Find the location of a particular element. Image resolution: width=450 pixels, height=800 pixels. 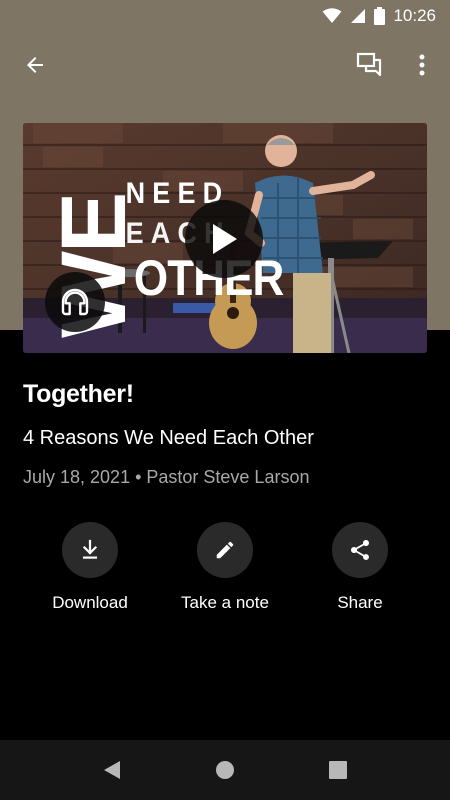

download-circle is located at coordinates (90, 550).